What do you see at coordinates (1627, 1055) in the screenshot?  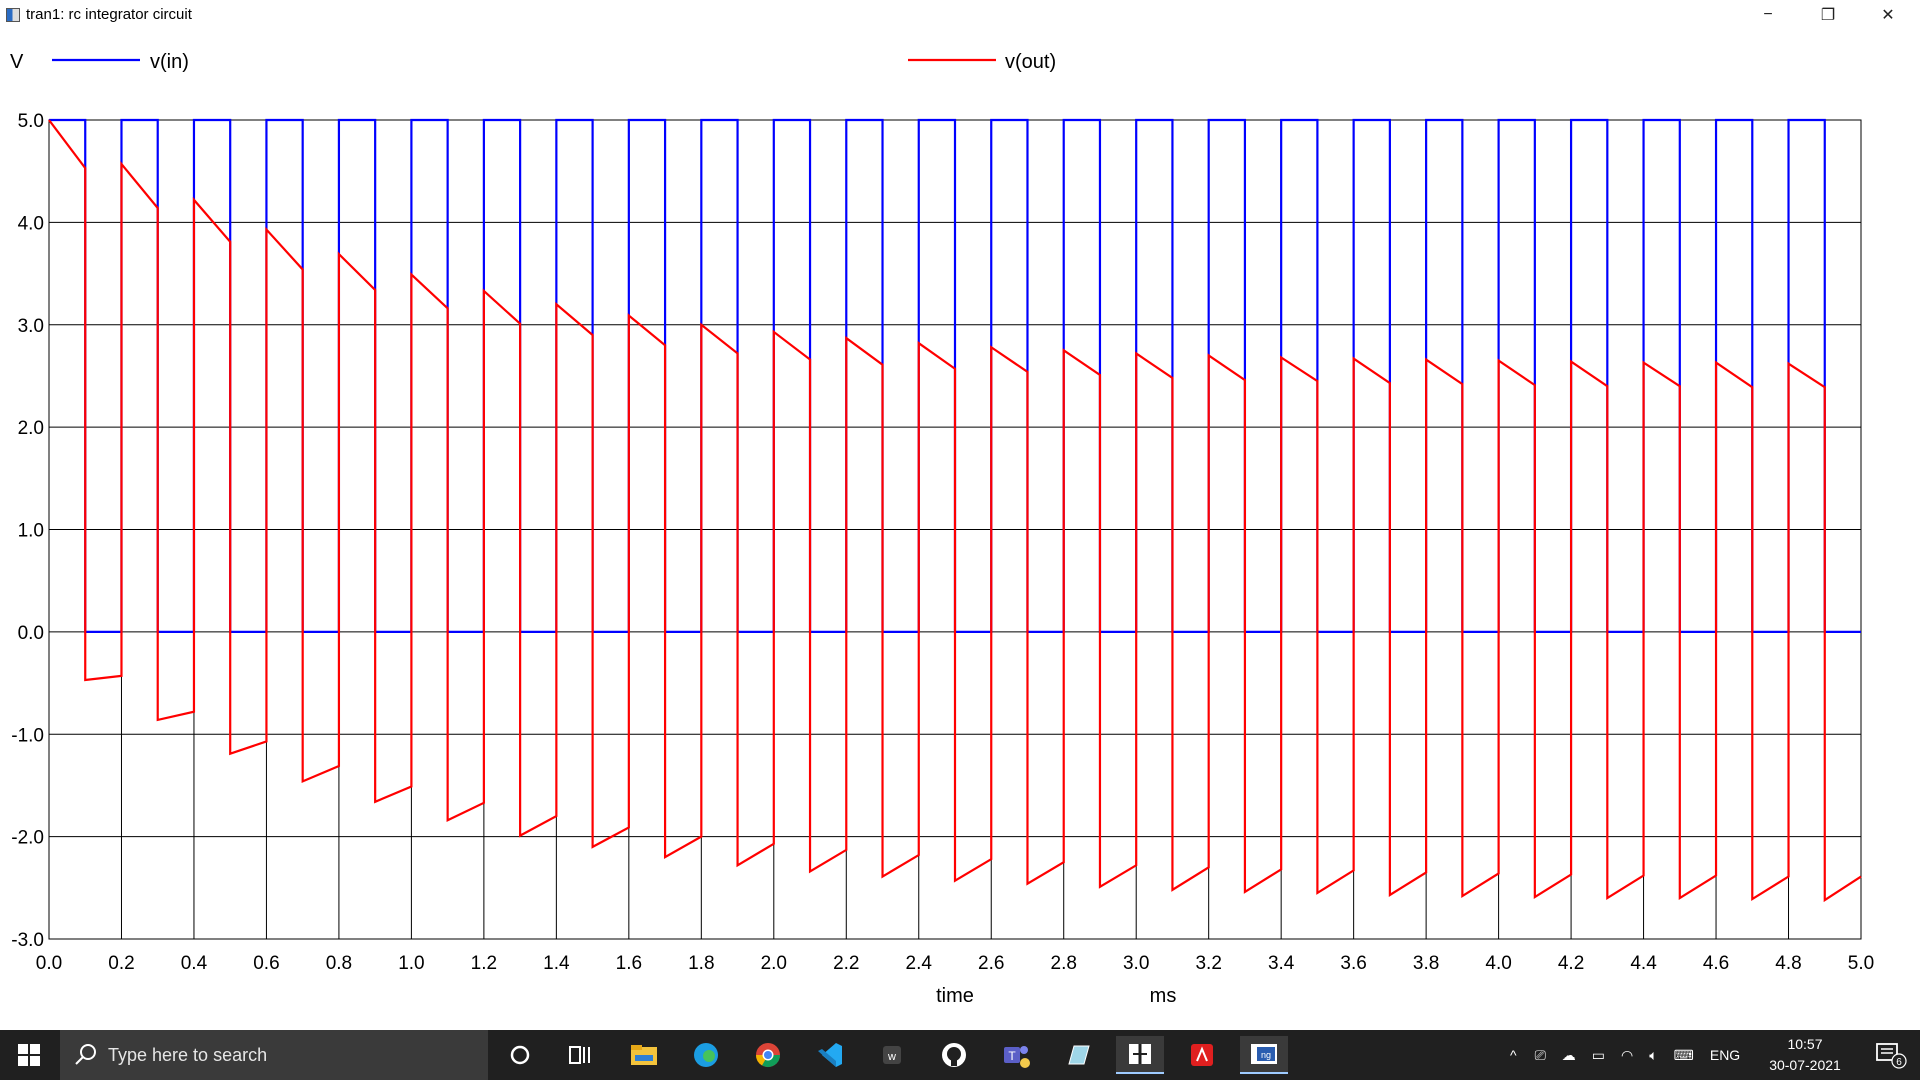 I see `wifi-icon: ◠` at bounding box center [1627, 1055].